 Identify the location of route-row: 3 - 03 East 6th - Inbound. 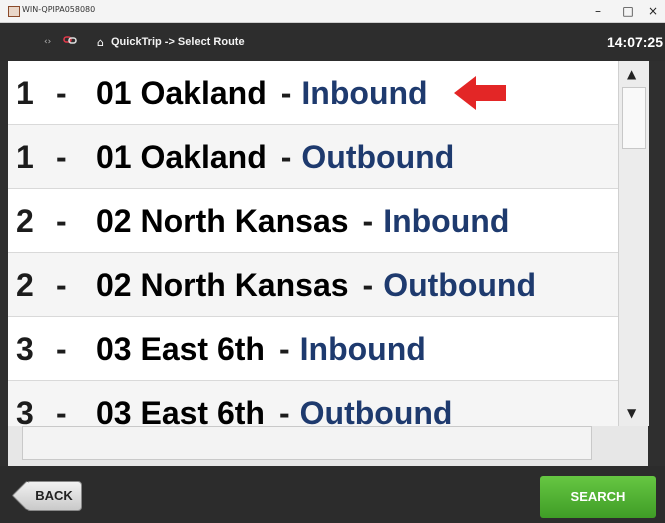
(313, 349).